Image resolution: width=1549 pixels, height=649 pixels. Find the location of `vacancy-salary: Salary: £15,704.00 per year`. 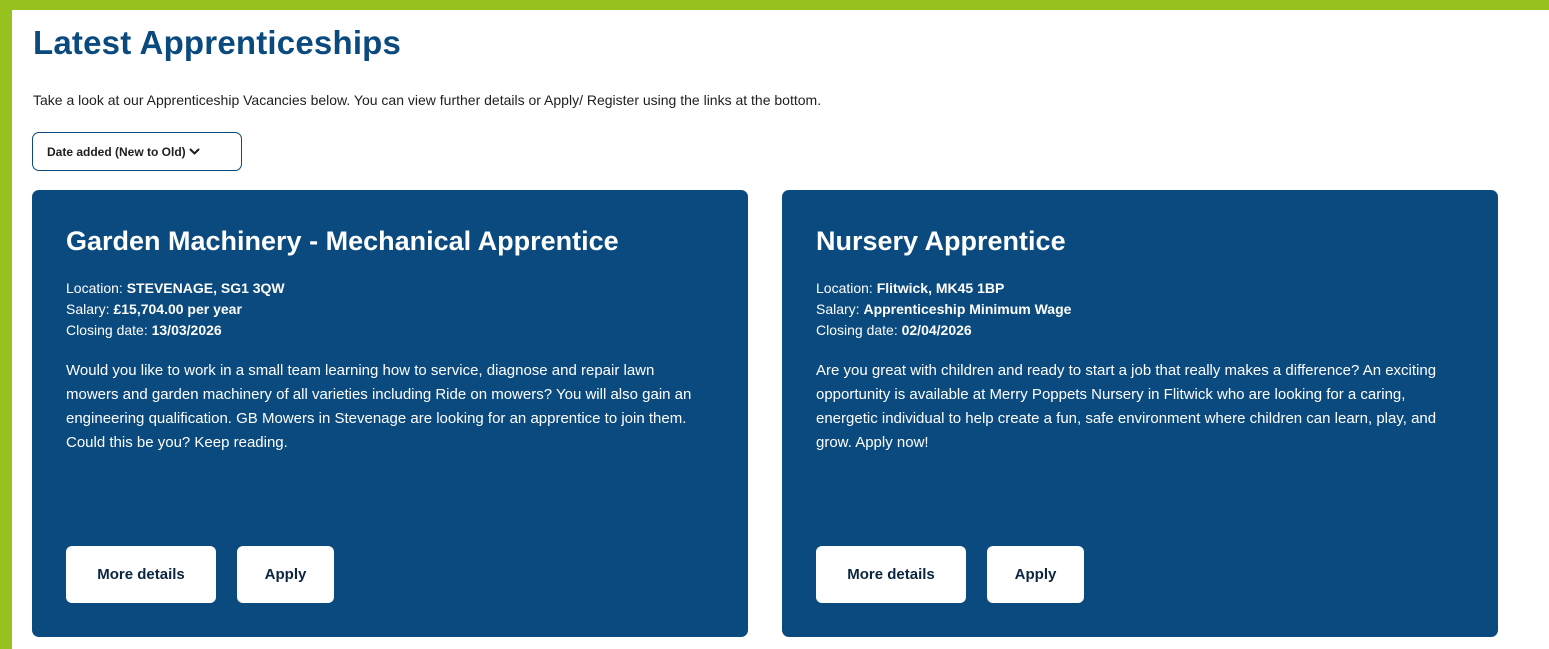

vacancy-salary: Salary: £15,704.00 per year is located at coordinates (390, 309).